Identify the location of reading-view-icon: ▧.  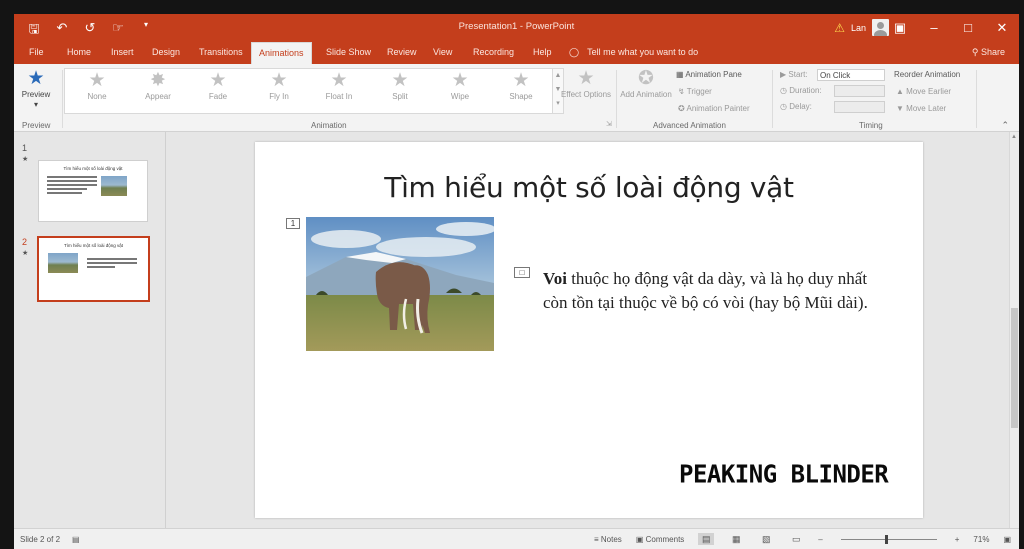
(766, 539).